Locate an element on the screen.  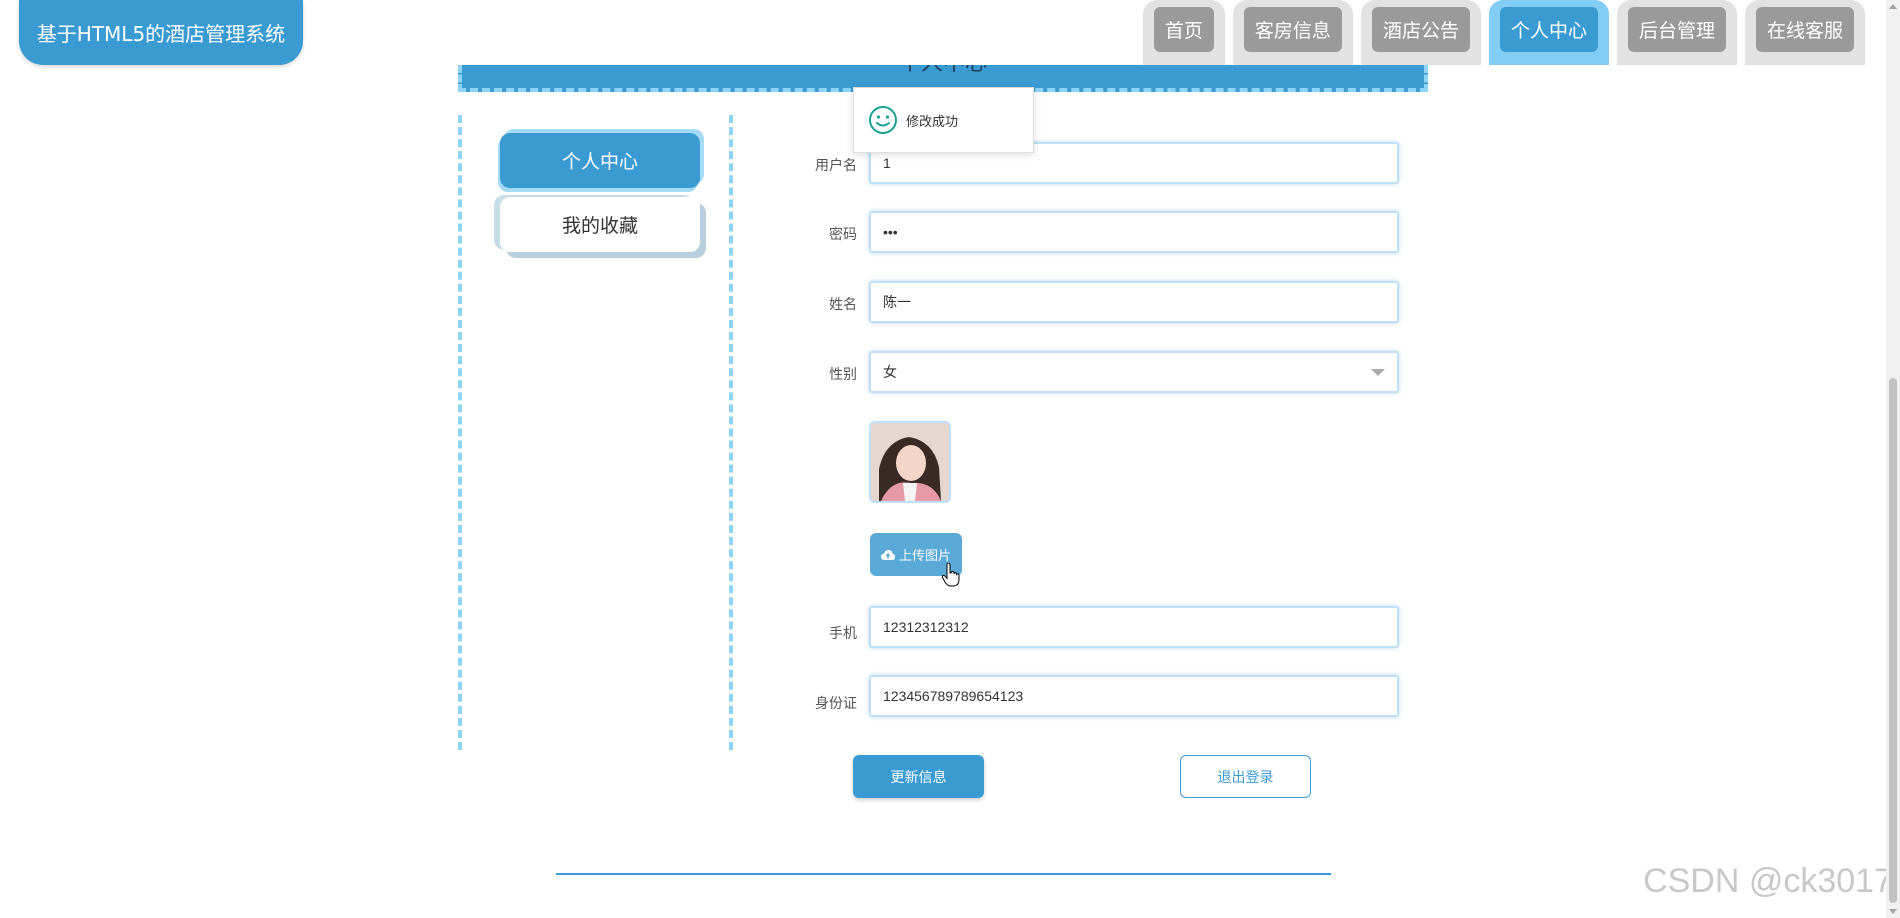
nav-admin-label: 后台管理 is located at coordinates (1676, 29).